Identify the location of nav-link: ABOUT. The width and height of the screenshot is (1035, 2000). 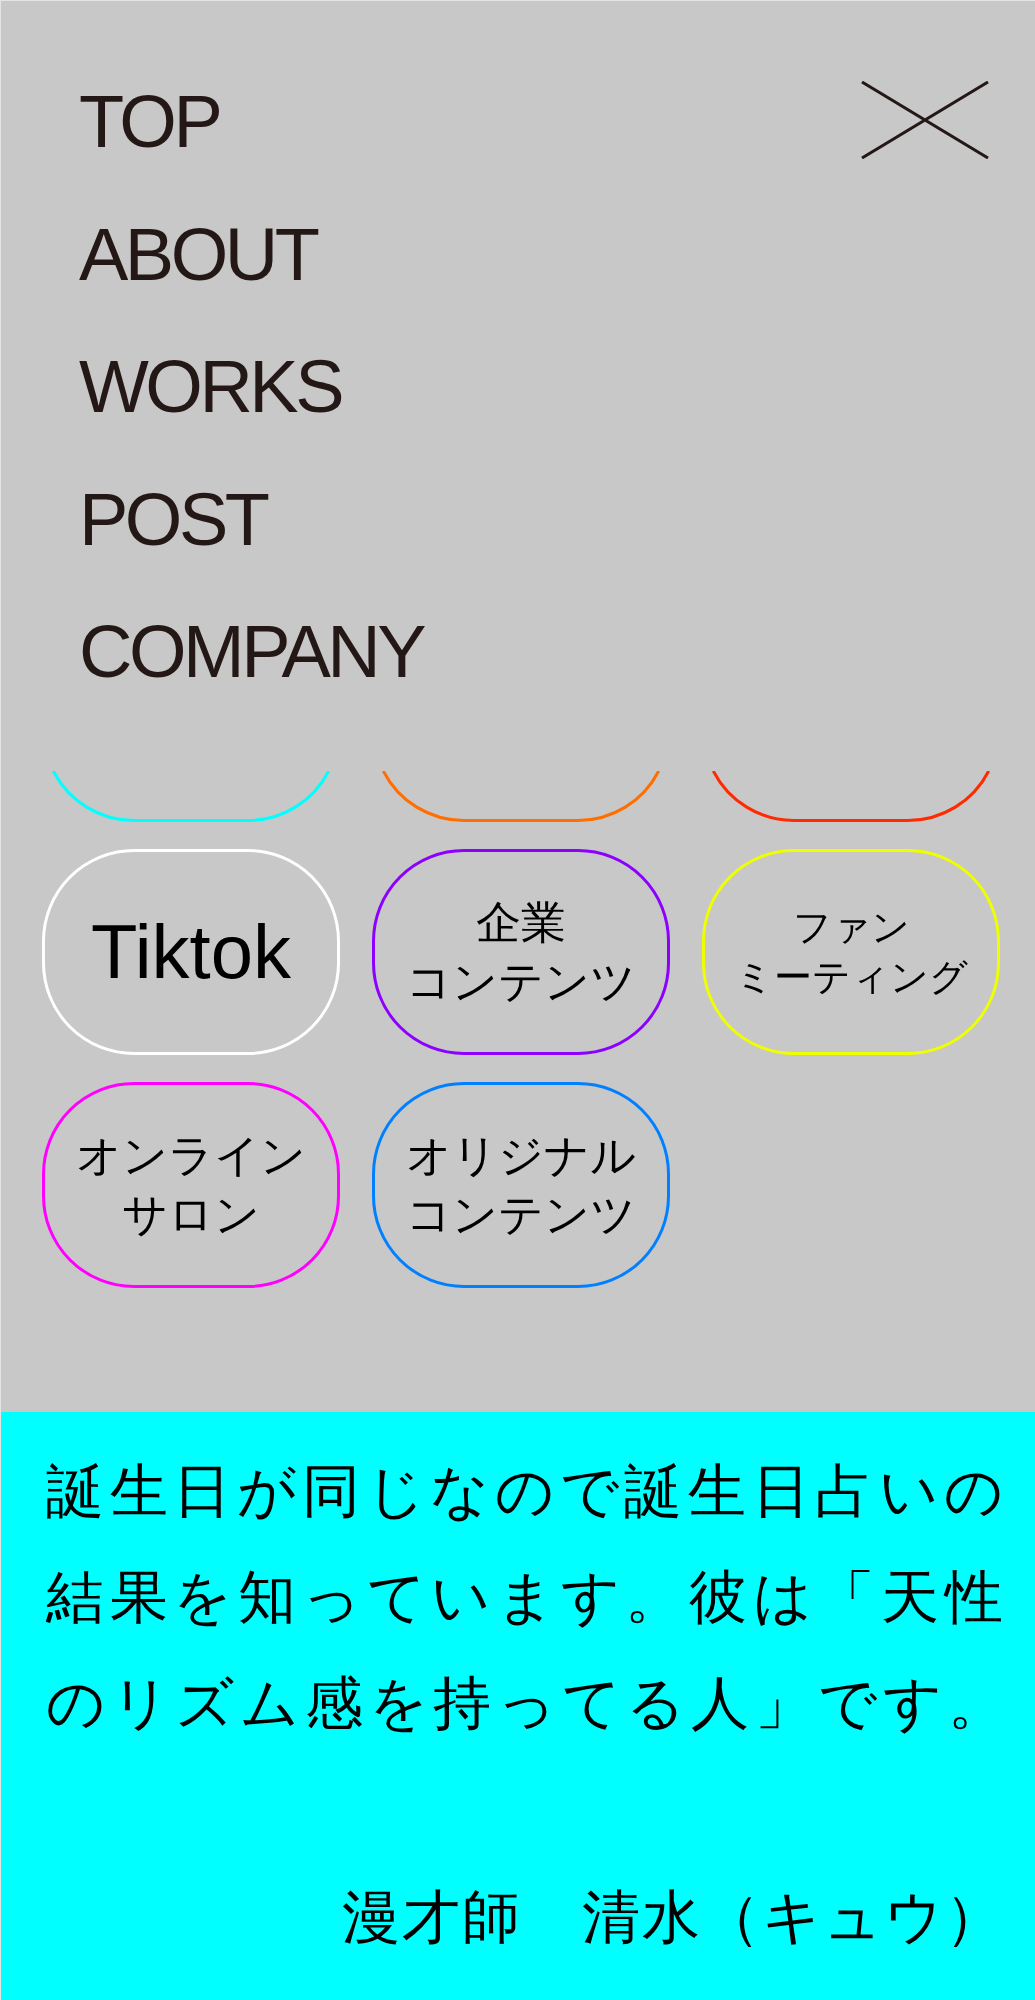
(198, 254).